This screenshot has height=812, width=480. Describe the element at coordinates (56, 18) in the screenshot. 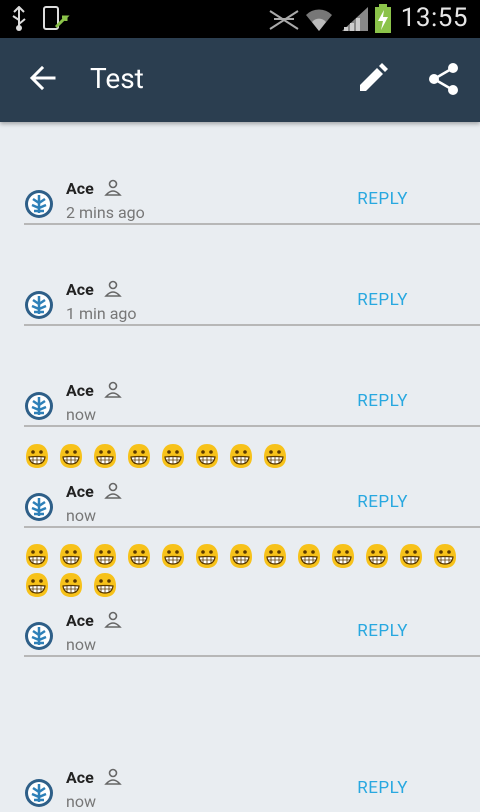

I see `screenshot-icon` at that location.